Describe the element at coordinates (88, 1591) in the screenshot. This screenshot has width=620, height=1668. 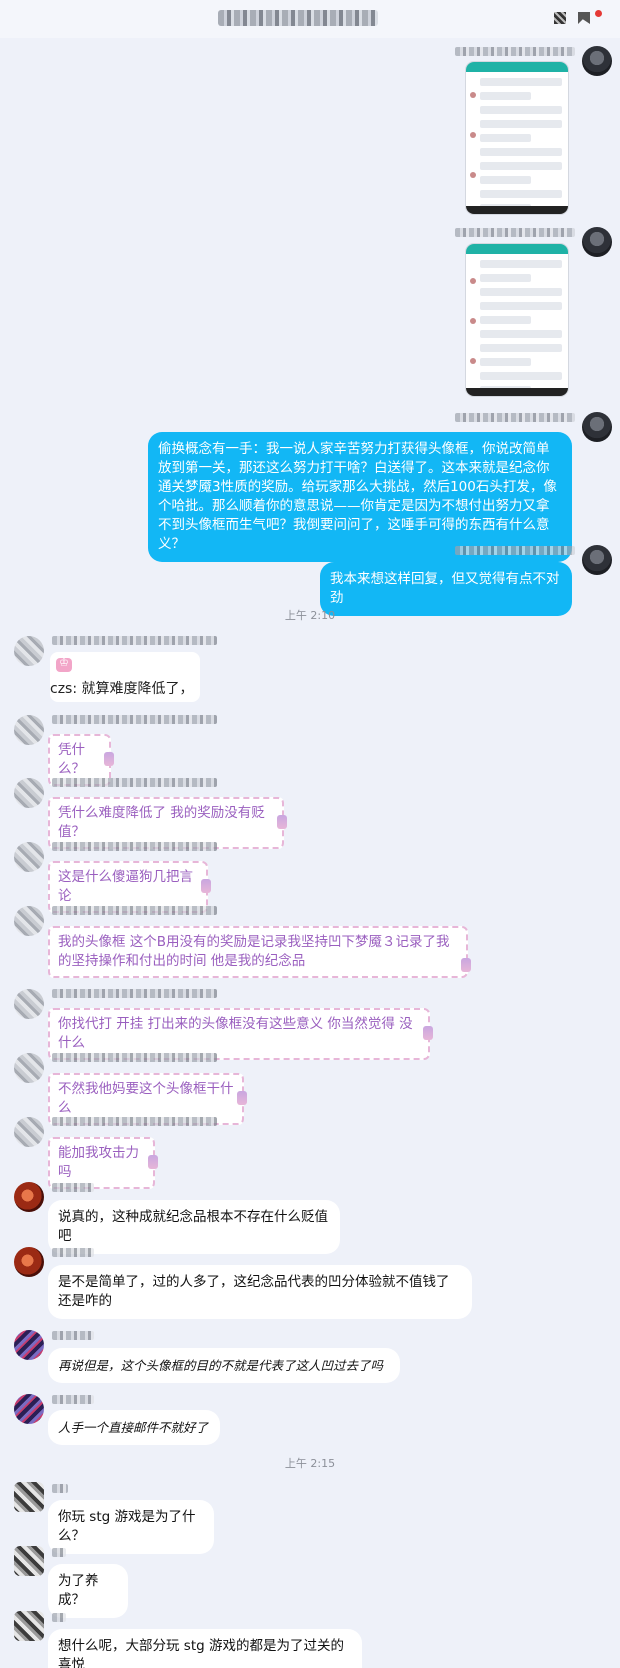
I see `message-bubble: 为了养成？` at that location.